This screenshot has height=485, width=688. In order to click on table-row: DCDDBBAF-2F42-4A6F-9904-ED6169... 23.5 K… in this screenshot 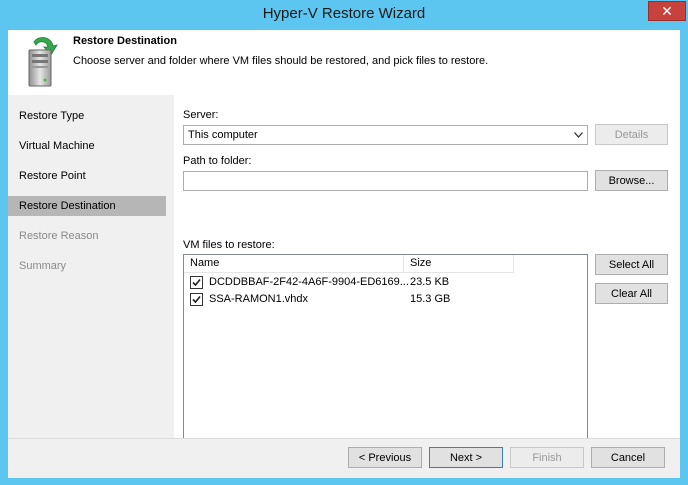, I will do `click(384, 282)`.